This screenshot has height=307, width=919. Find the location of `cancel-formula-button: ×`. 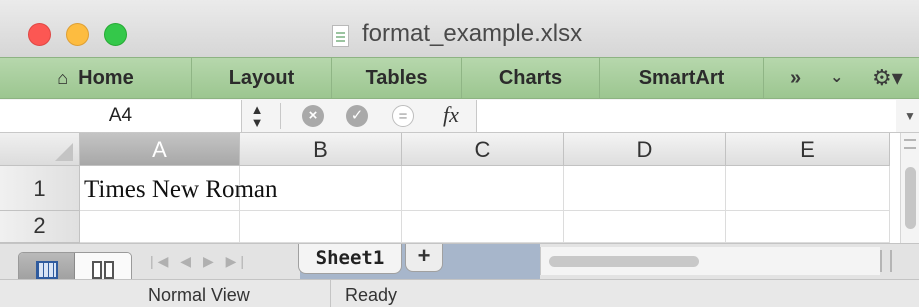

cancel-formula-button: × is located at coordinates (313, 116).